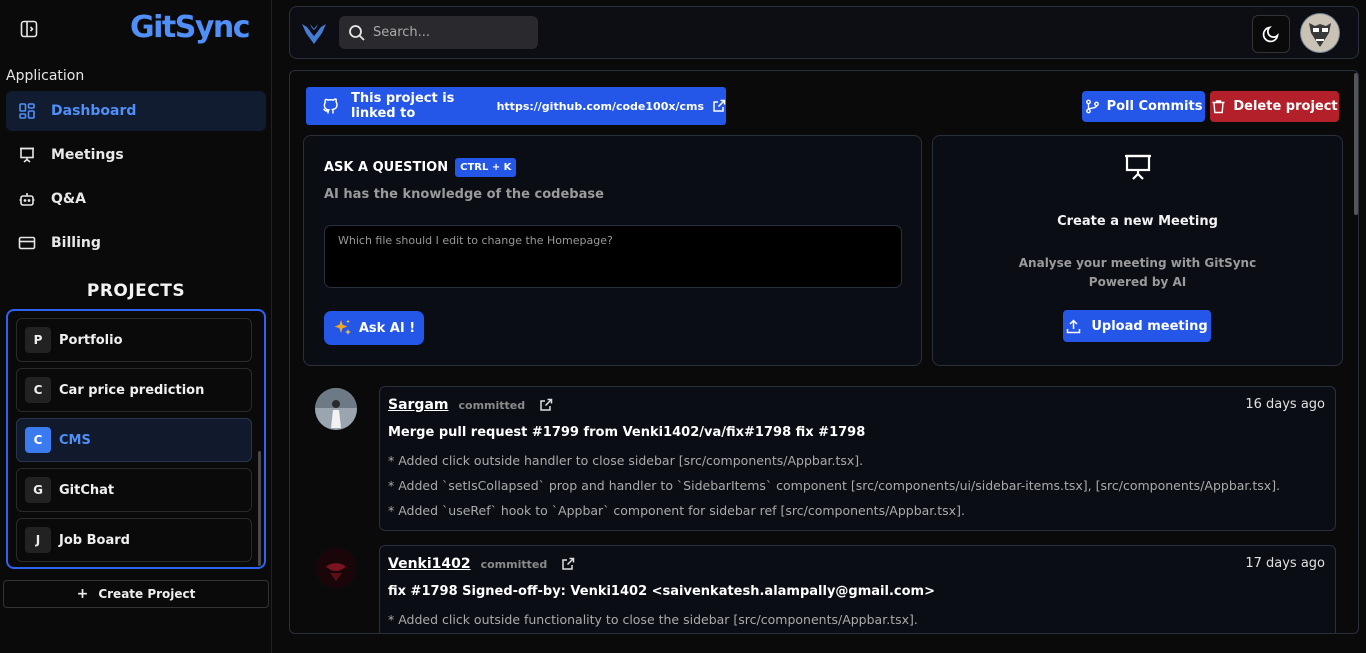 The height and width of the screenshot is (653, 1366). I want to click on project-name: Job Board, so click(94, 540).